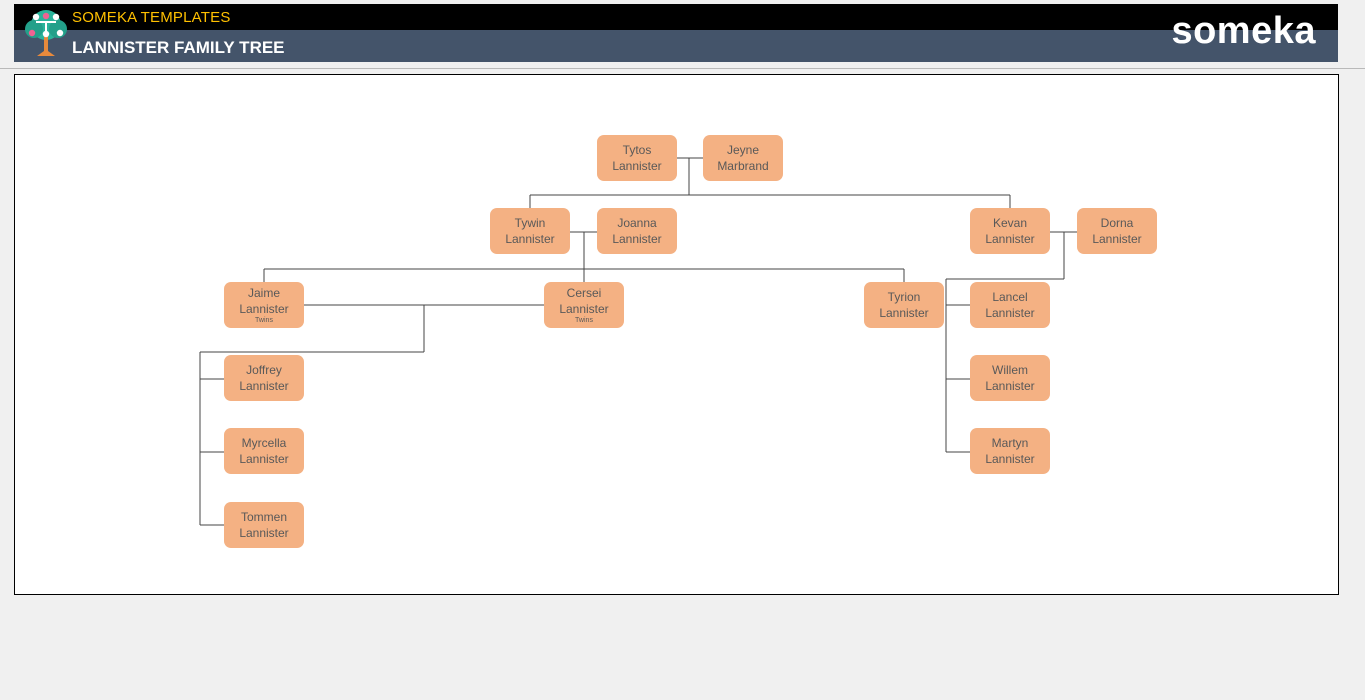  Describe the element at coordinates (743, 150) in the screenshot. I see `member-first-name: Jeyne` at that location.